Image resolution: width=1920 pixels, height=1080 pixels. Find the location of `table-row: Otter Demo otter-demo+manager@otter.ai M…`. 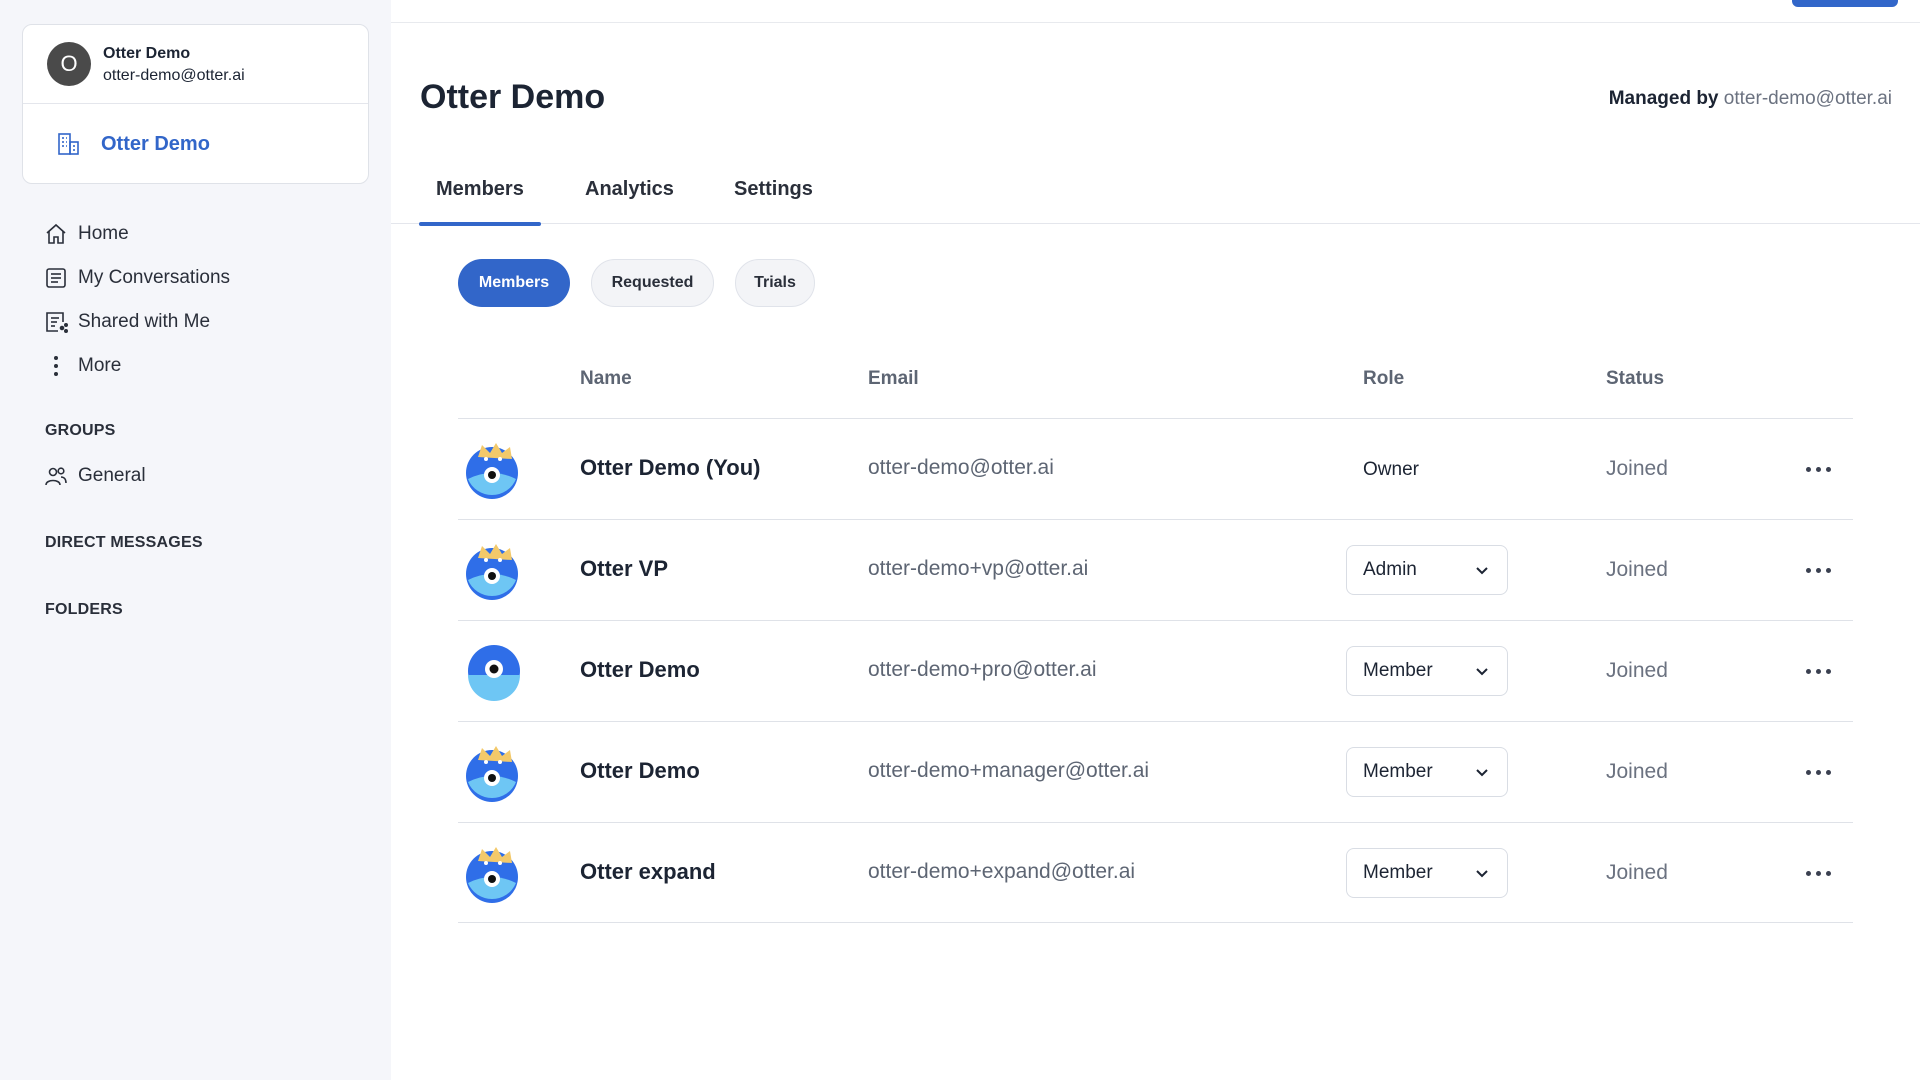

table-row: Otter Demo otter-demo+manager@otter.ai M… is located at coordinates (1155, 772).